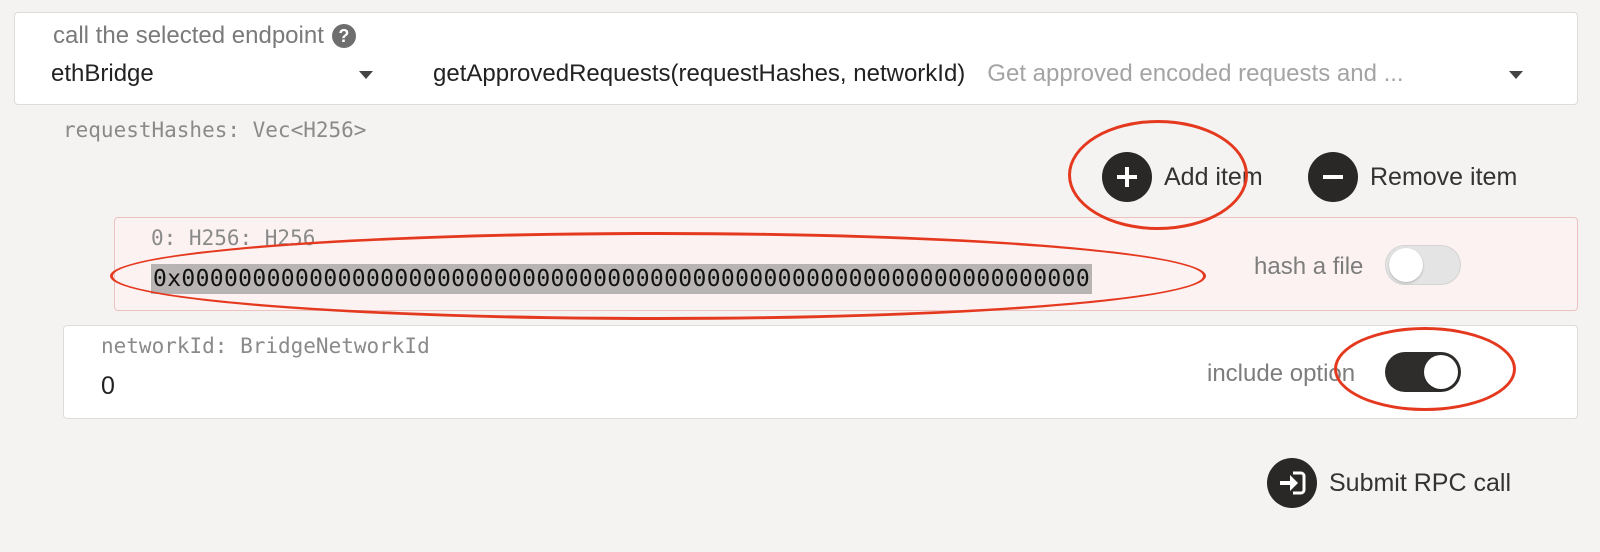  Describe the element at coordinates (1423, 372) in the screenshot. I see `include-option-toggle` at that location.